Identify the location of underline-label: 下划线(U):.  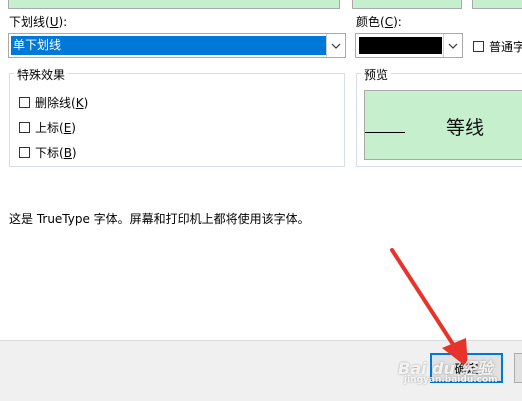
(38, 22).